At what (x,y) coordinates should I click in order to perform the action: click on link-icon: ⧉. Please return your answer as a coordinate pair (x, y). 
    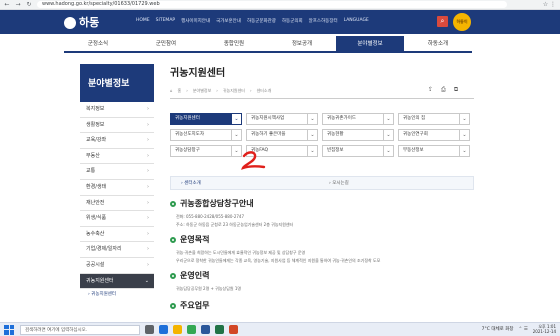
    Looking at the image, I should click on (456, 90).